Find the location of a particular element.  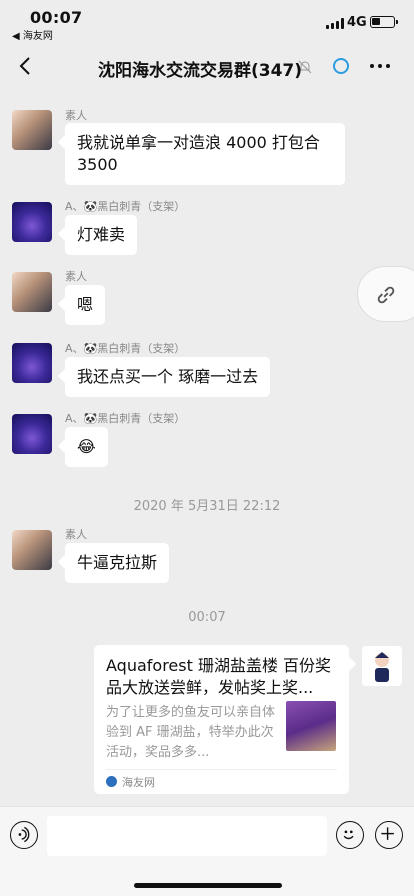

message-bubble: 牛逼克拉斯 is located at coordinates (117, 563).